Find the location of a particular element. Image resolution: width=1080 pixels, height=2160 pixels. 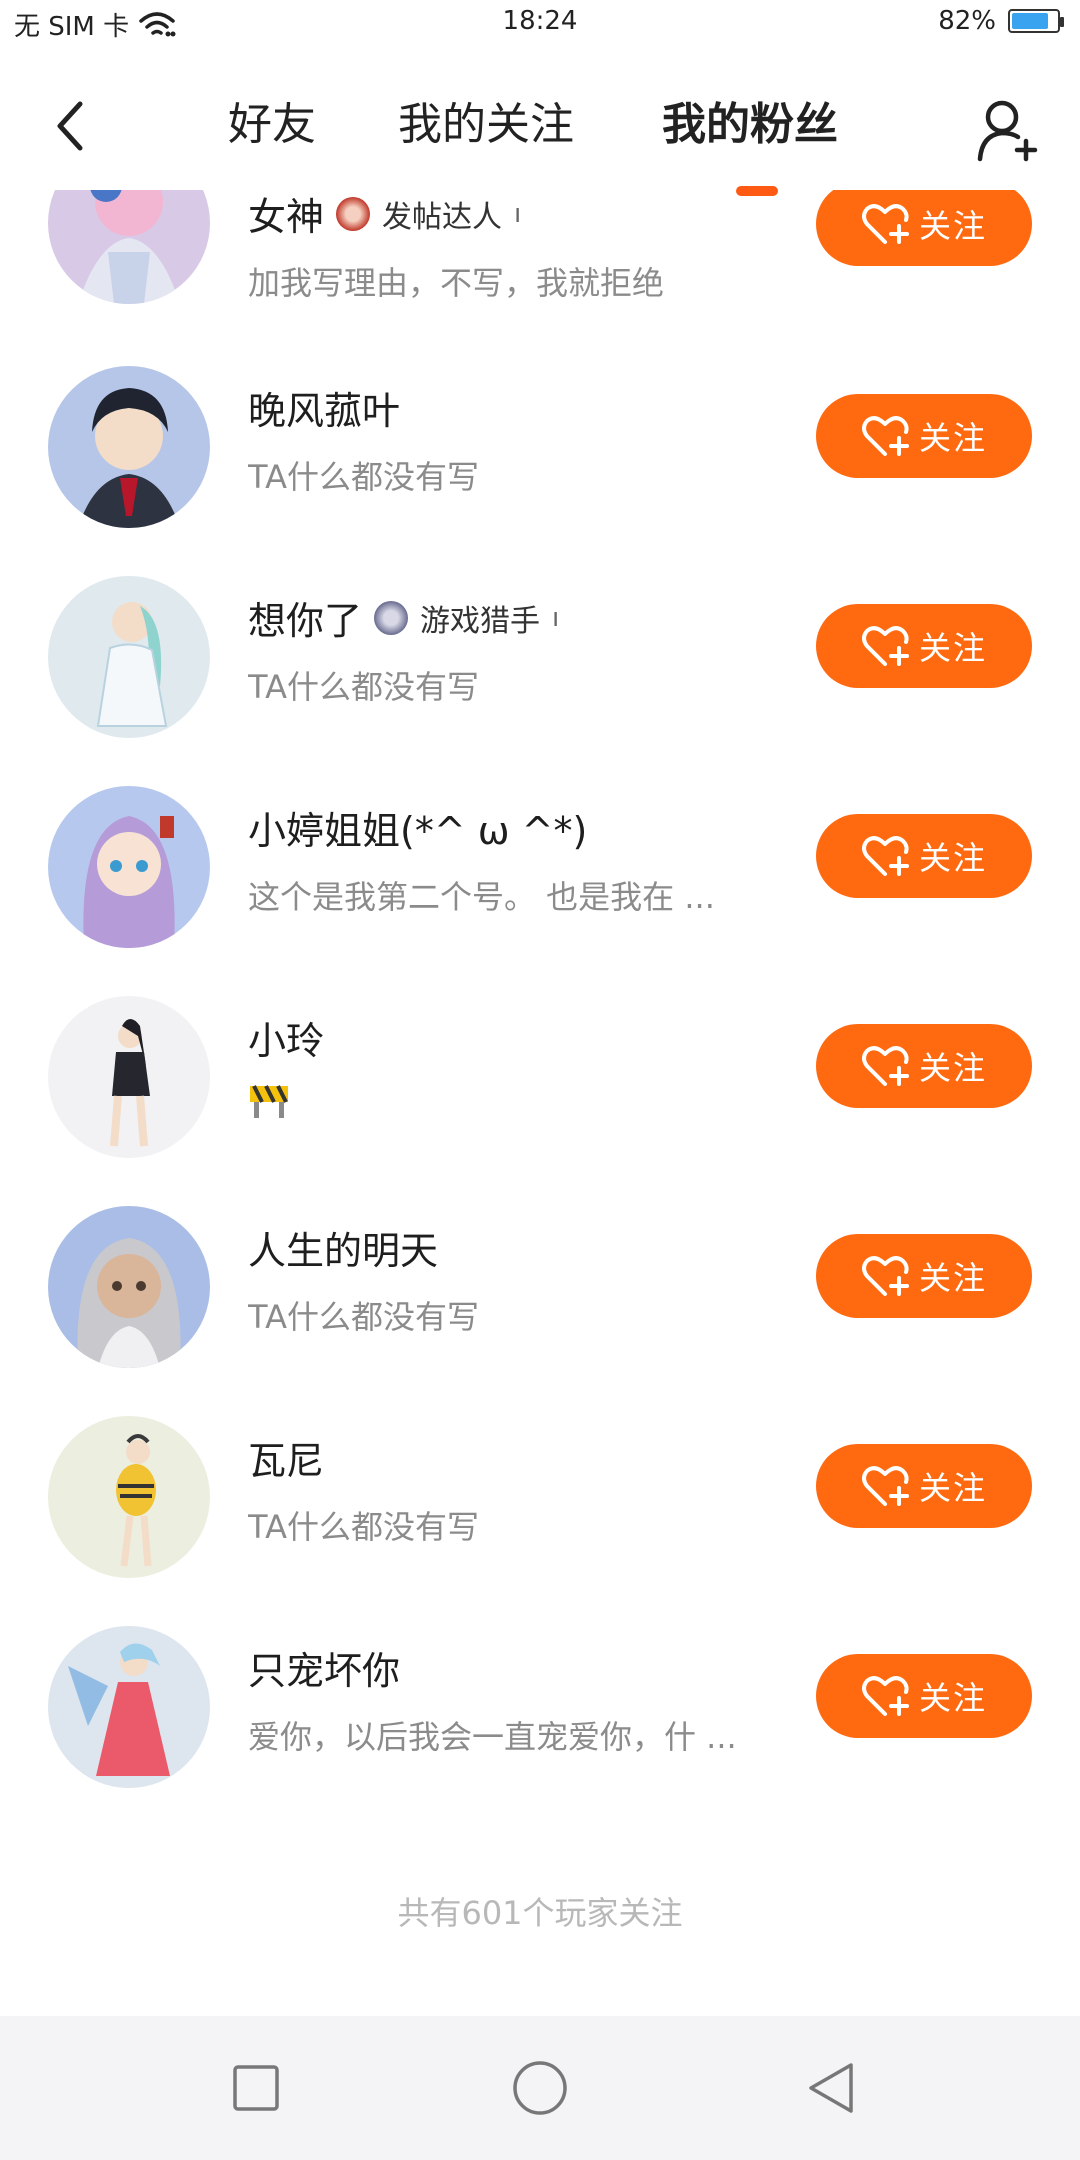

list-item: 小玲 关注 is located at coordinates (540, 1077).